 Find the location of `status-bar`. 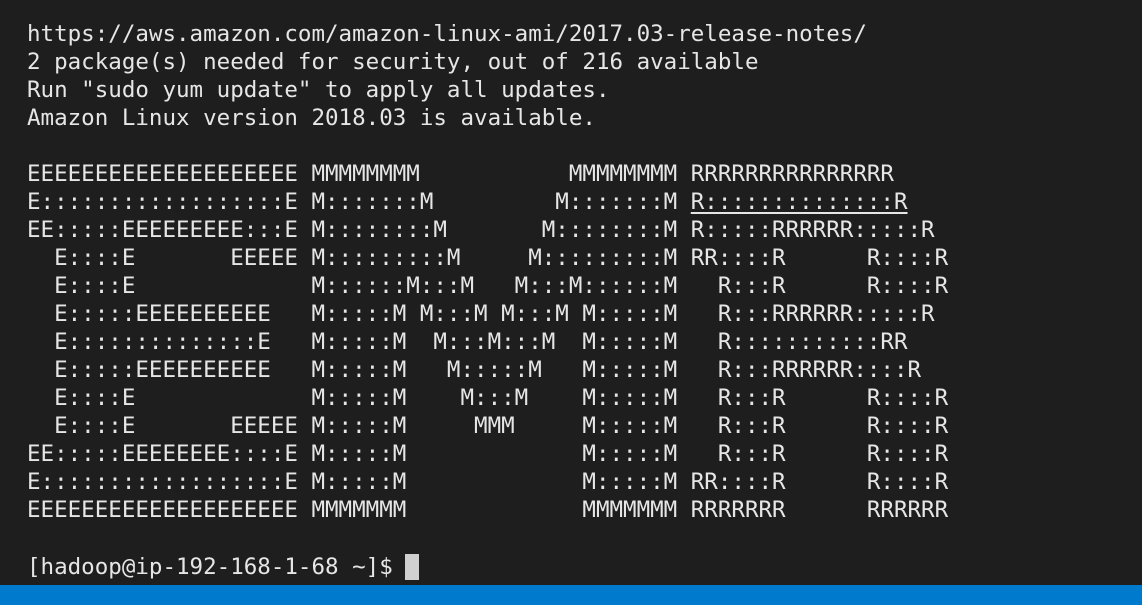

status-bar is located at coordinates (571, 595).